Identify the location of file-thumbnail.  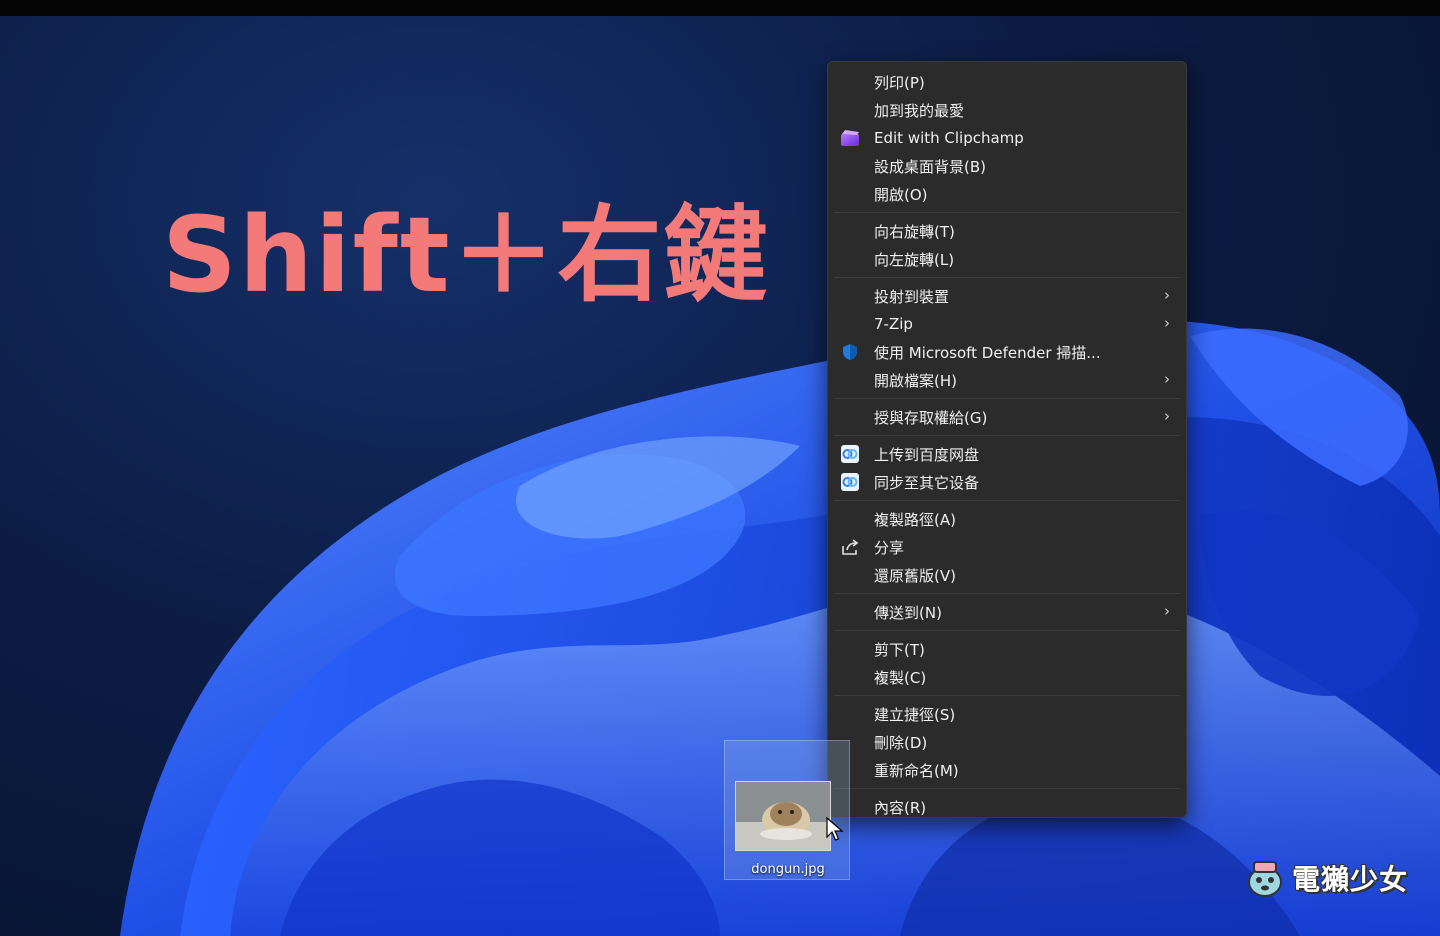
(783, 816).